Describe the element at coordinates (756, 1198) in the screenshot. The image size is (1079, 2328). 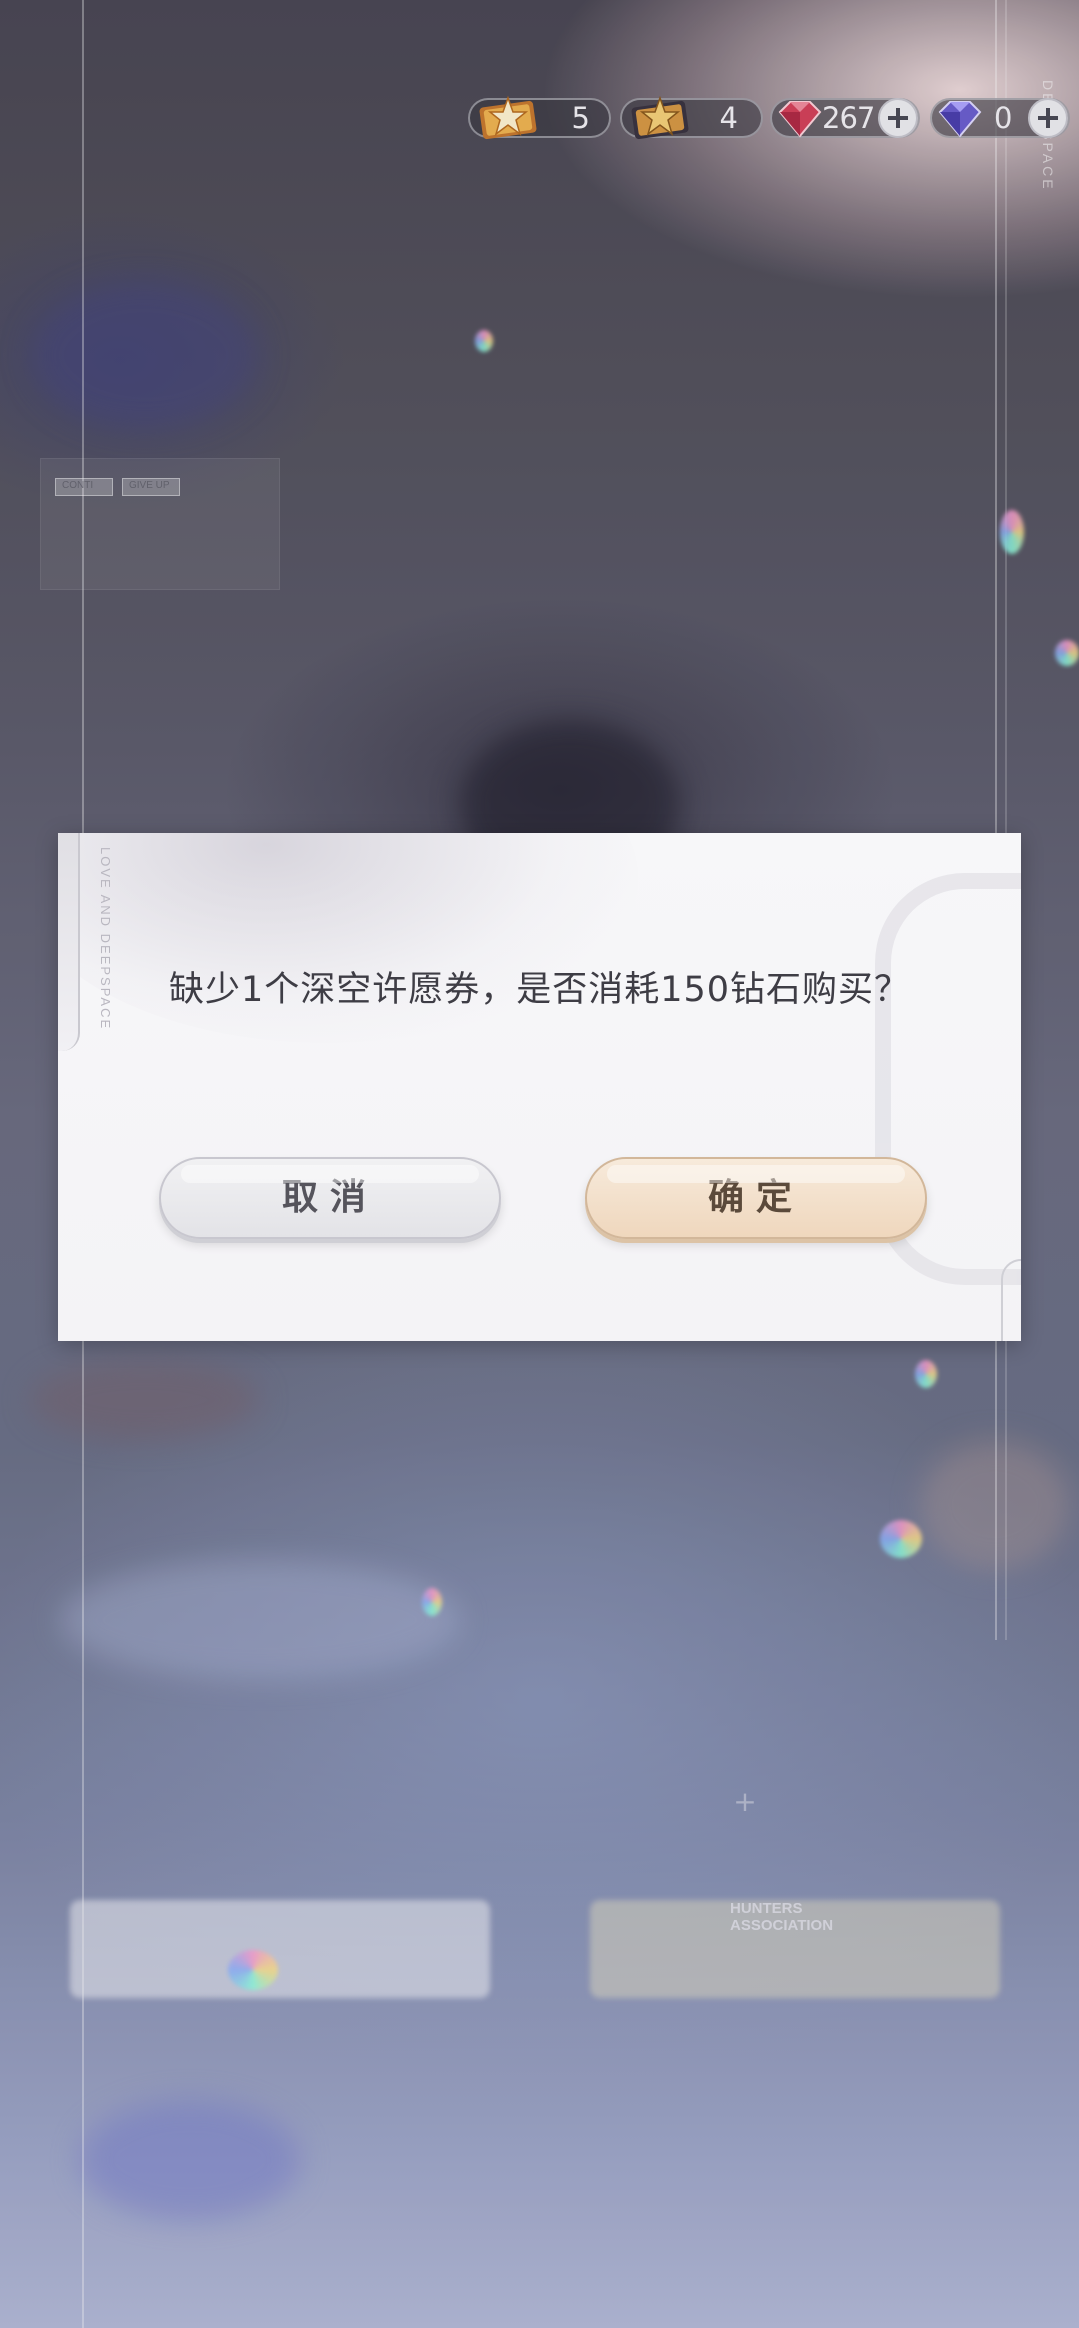
I see `confirm-button: 确定` at that location.